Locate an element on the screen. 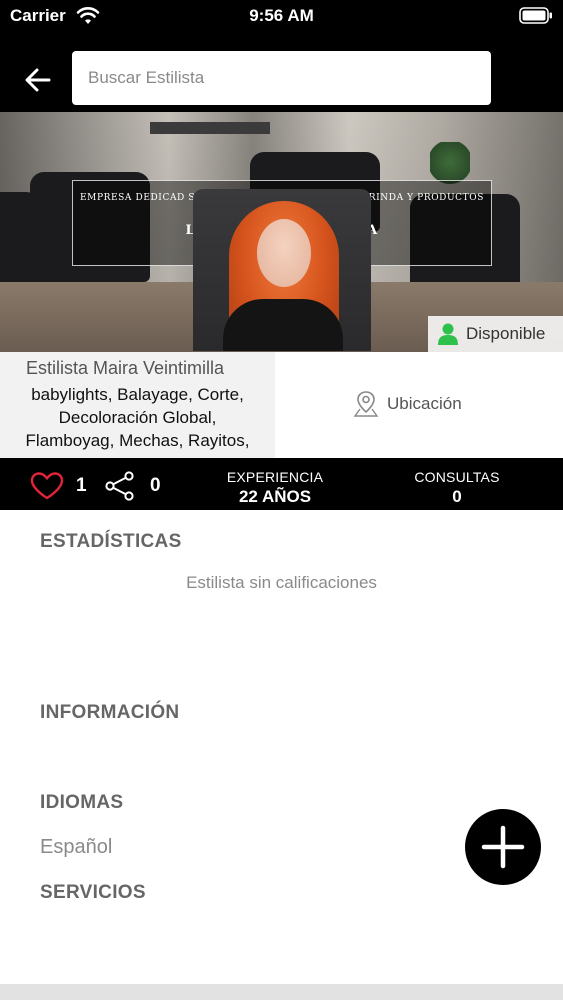  likes-count: 1 is located at coordinates (81, 485).